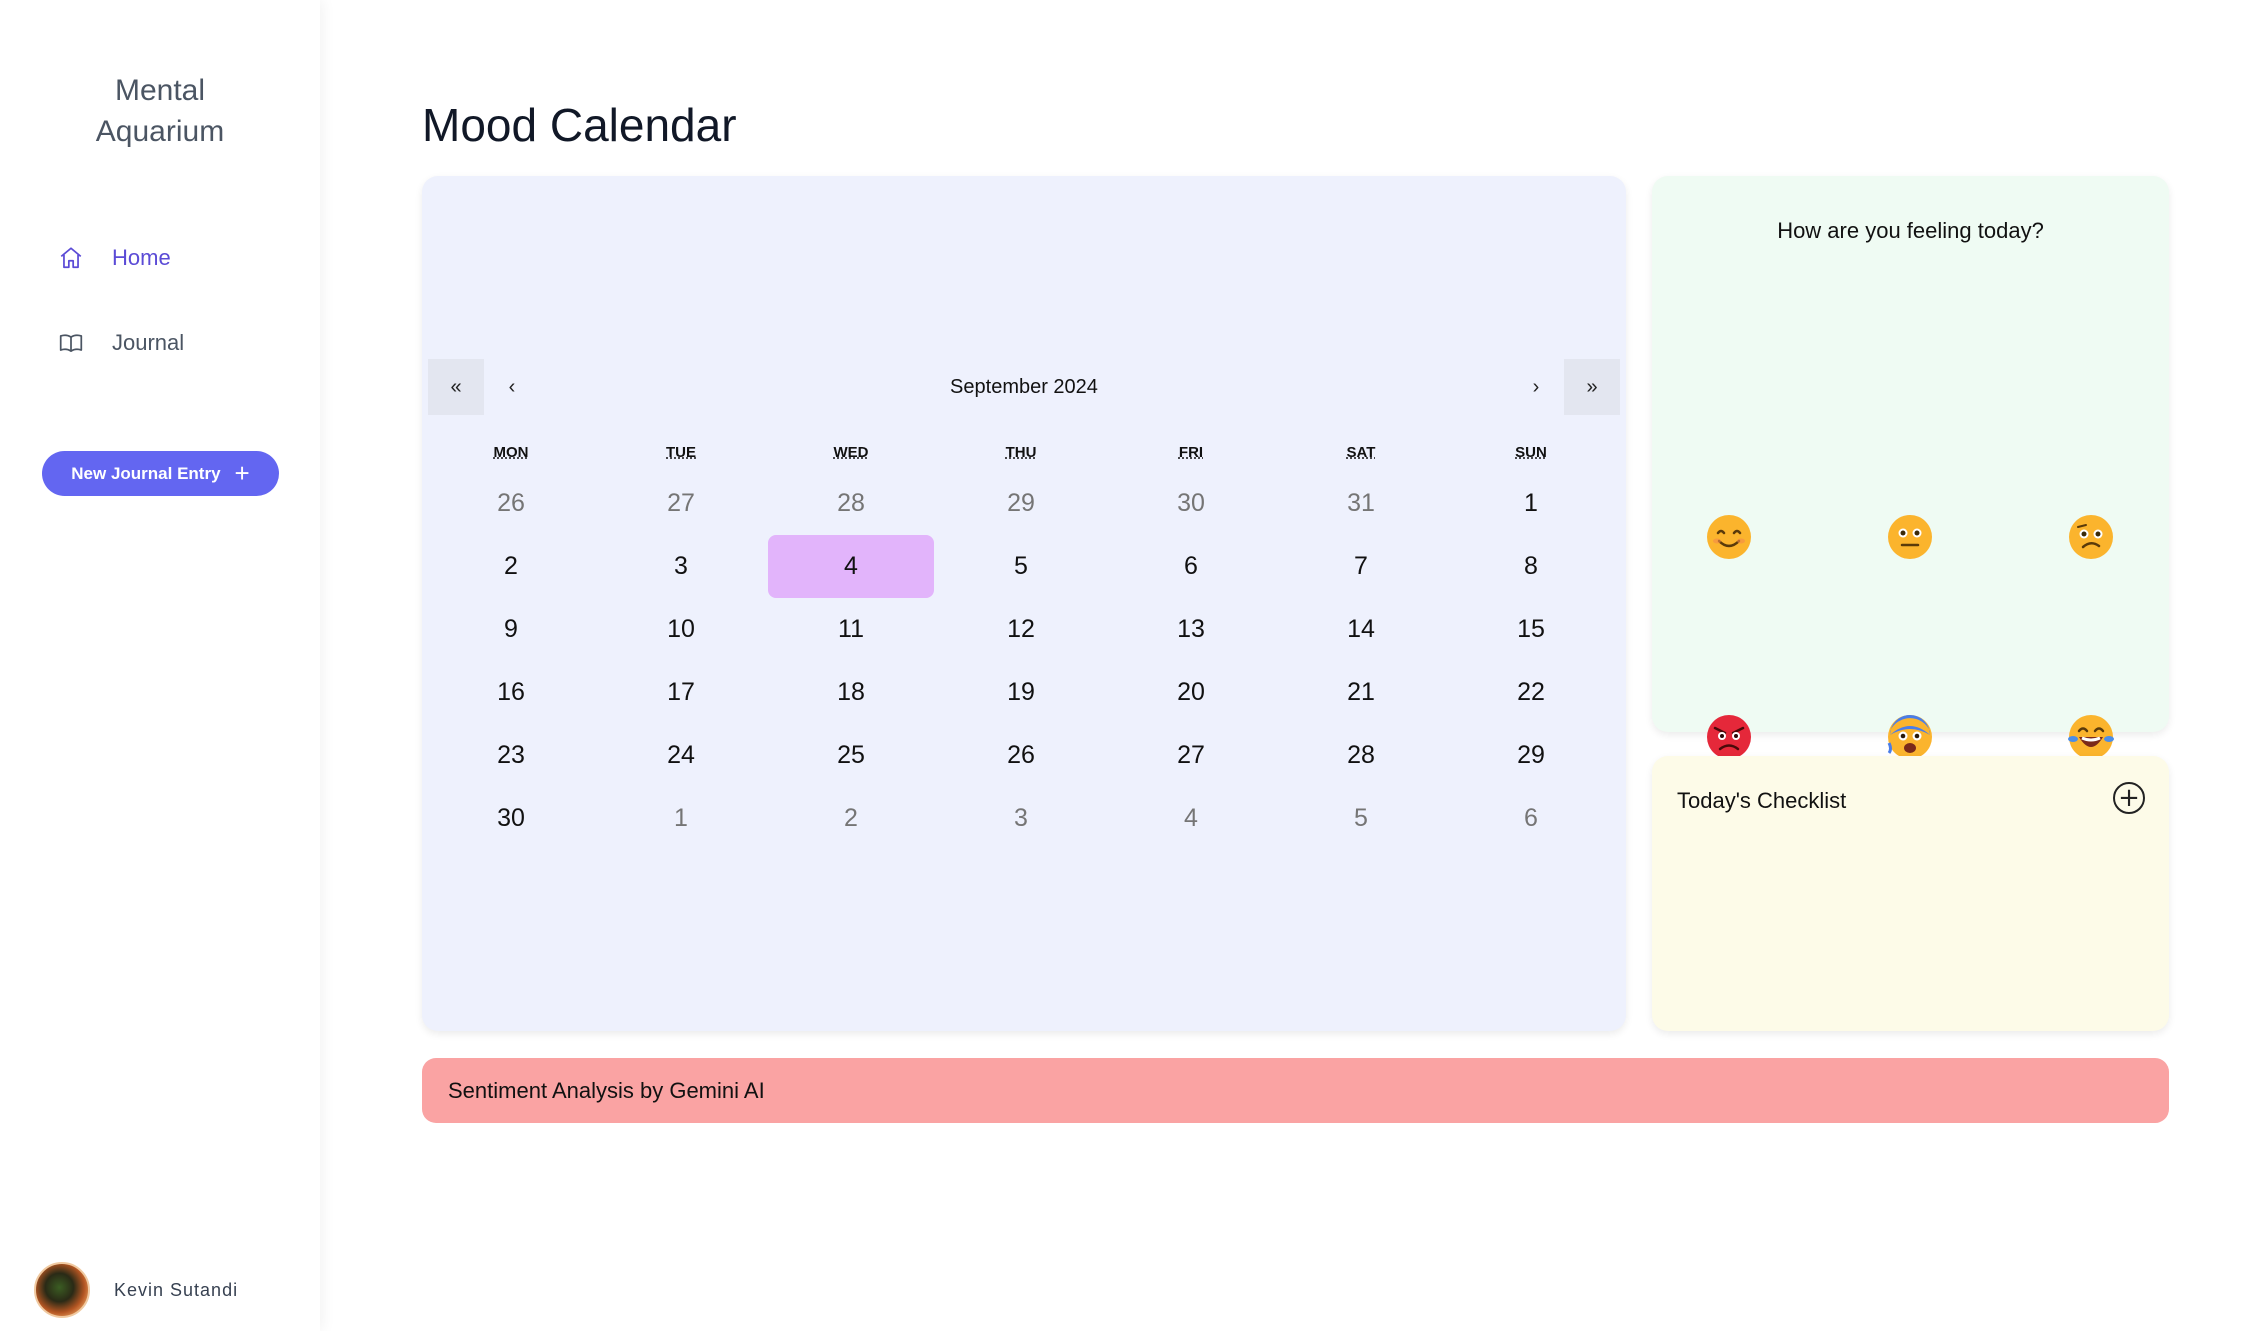  I want to click on sidebar-item-home: Home, so click(114, 258).